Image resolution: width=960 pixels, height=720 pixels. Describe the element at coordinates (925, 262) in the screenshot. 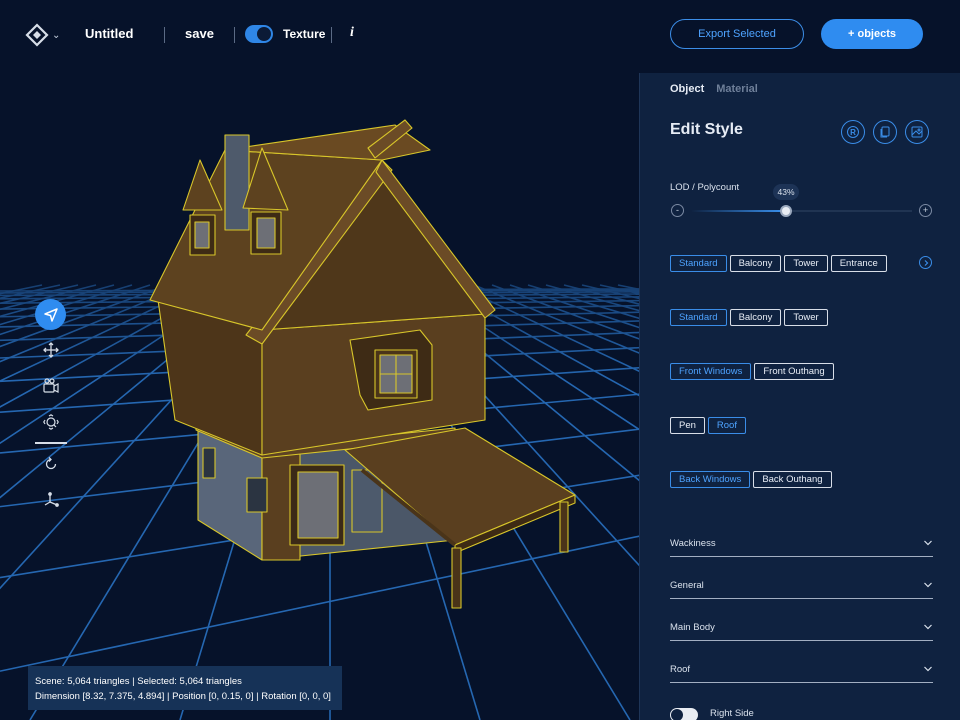

I see `chevron-right-icon` at that location.